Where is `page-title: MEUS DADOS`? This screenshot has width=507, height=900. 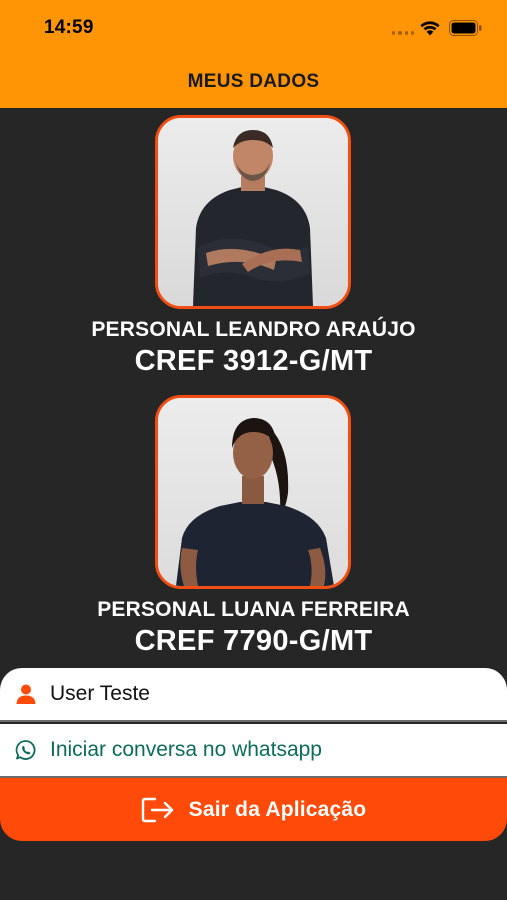 page-title: MEUS DADOS is located at coordinates (253, 81).